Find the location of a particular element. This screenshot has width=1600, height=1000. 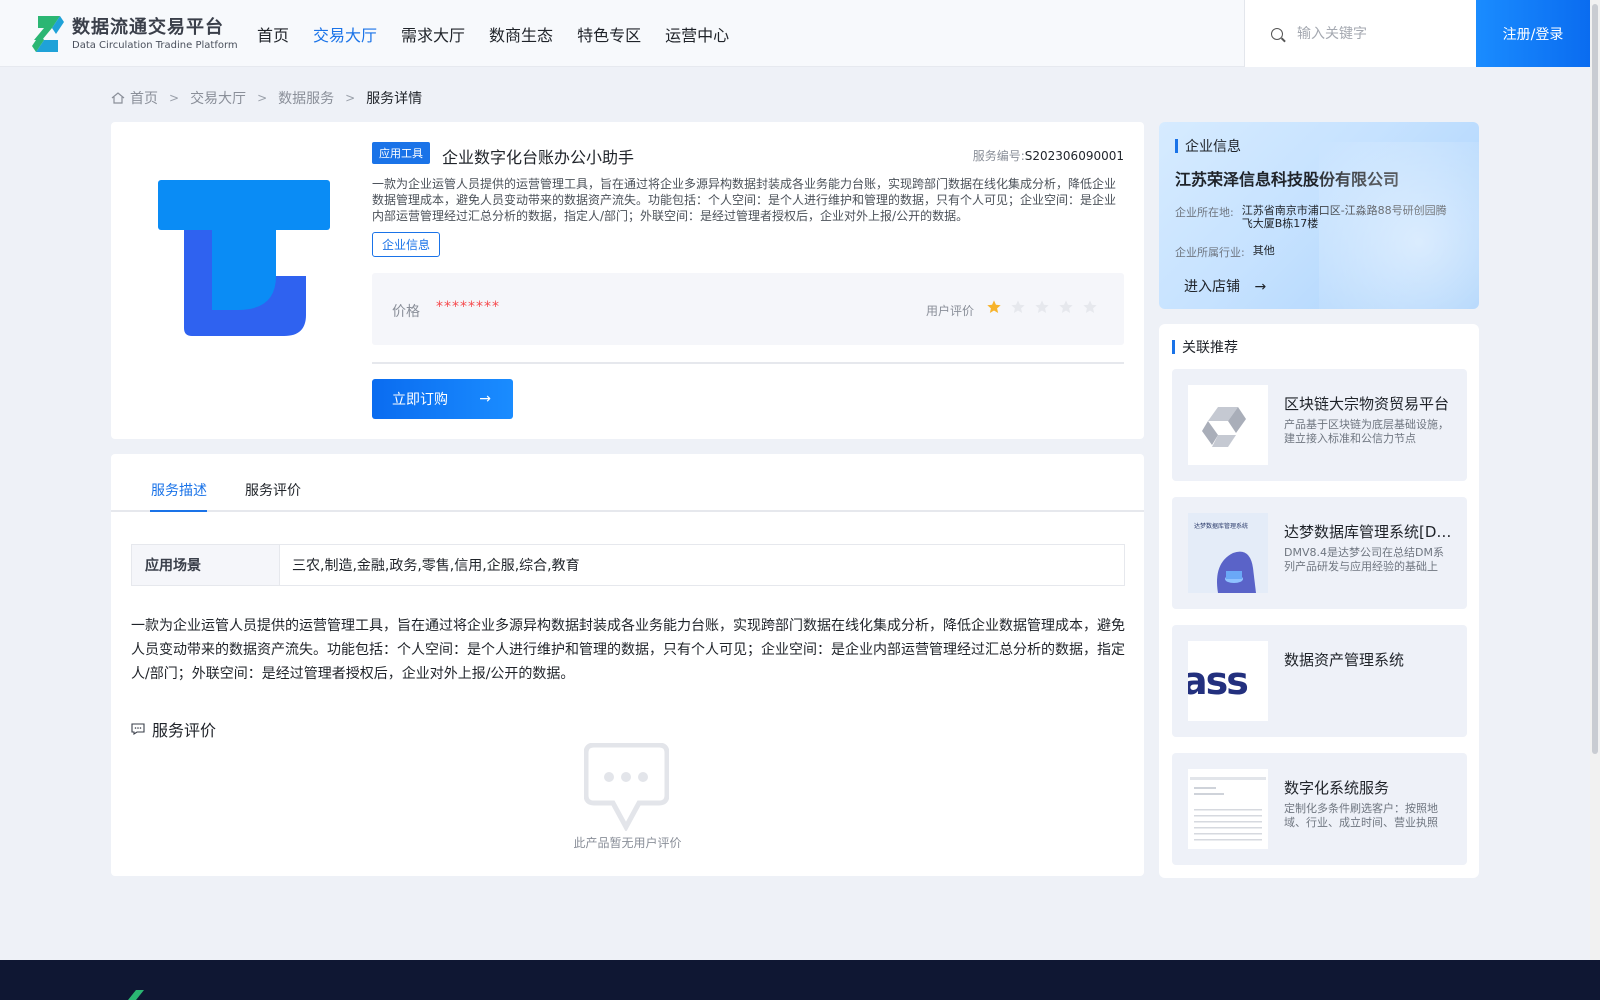

nav-operation-center: 运营中心 is located at coordinates (697, 34).